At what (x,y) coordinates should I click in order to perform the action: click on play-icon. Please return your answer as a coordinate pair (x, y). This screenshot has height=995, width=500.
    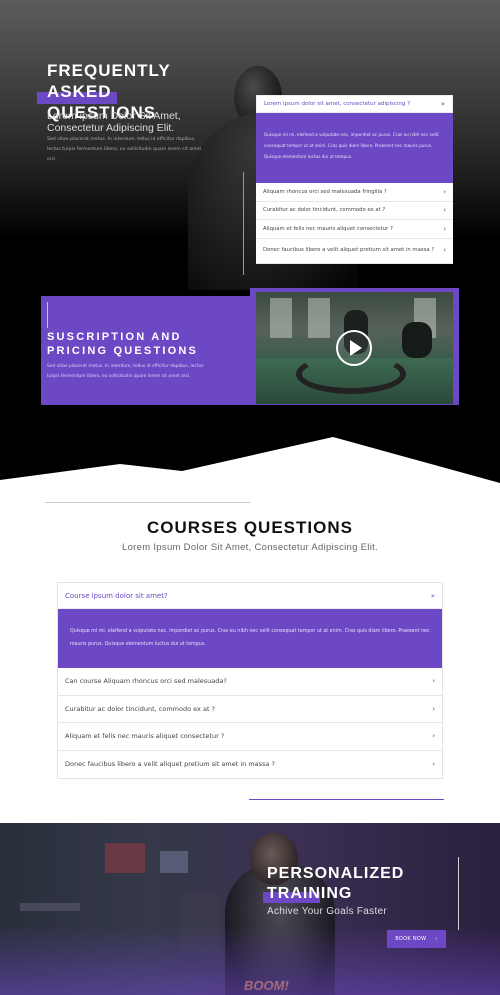
    Looking at the image, I should click on (356, 348).